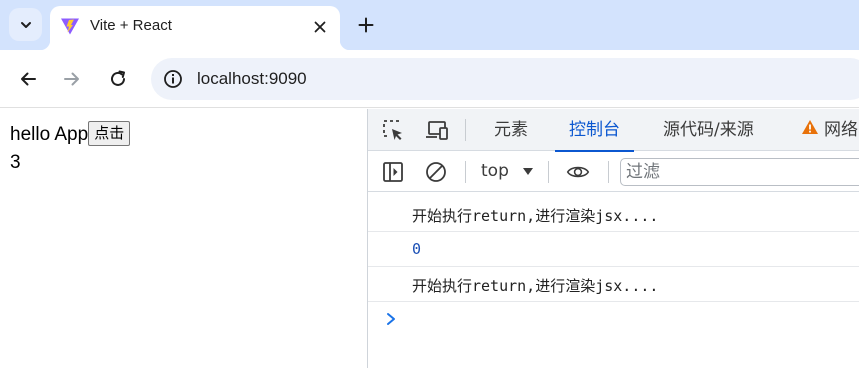  What do you see at coordinates (173, 79) in the screenshot?
I see `info-icon` at bounding box center [173, 79].